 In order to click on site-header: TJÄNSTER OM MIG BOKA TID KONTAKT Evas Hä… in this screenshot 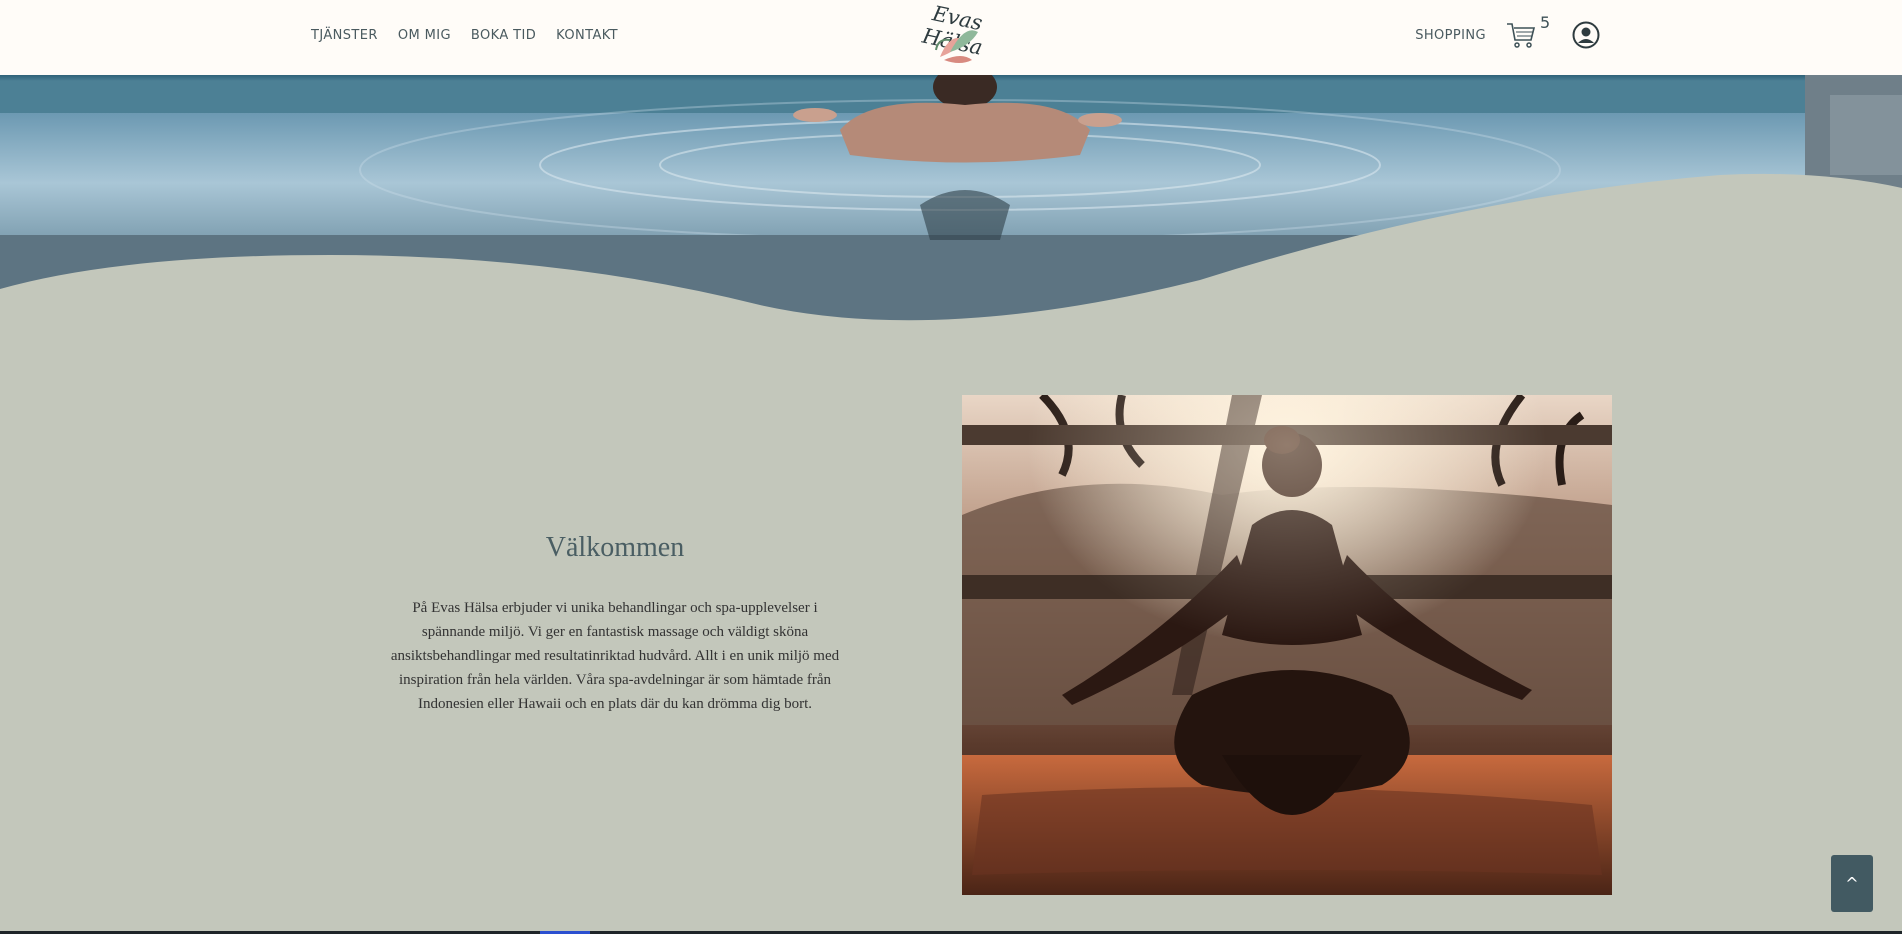, I will do `click(951, 37)`.